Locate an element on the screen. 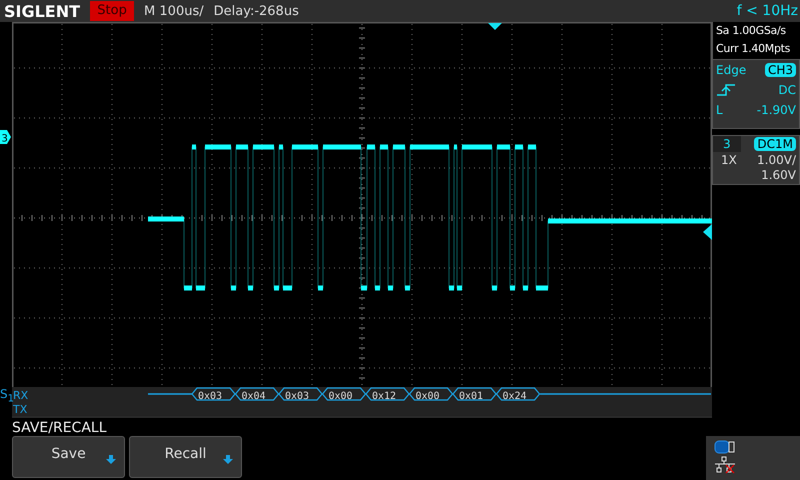 This screenshot has width=800, height=480. memory-depth-label: Curr 1.40Mpts is located at coordinates (754, 48).